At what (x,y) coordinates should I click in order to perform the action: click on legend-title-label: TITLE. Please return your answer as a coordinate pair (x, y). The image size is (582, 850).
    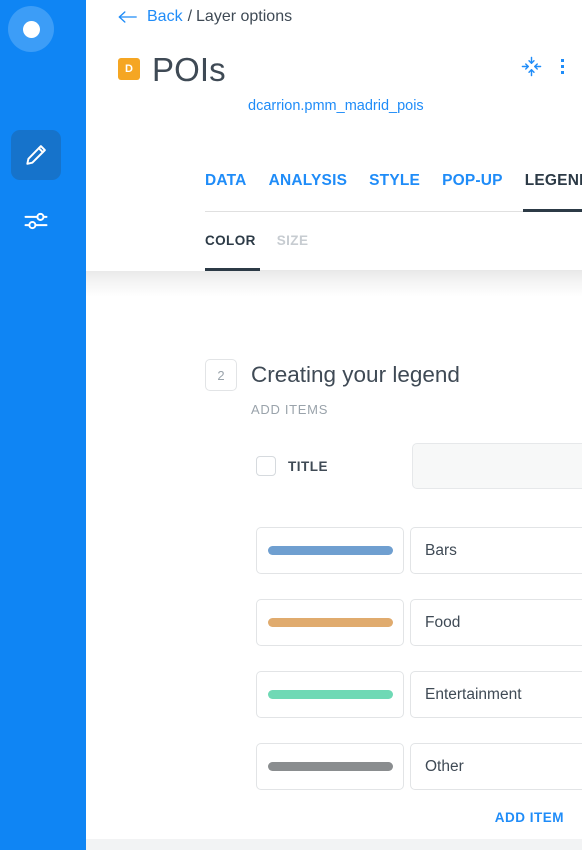
    Looking at the image, I should click on (308, 466).